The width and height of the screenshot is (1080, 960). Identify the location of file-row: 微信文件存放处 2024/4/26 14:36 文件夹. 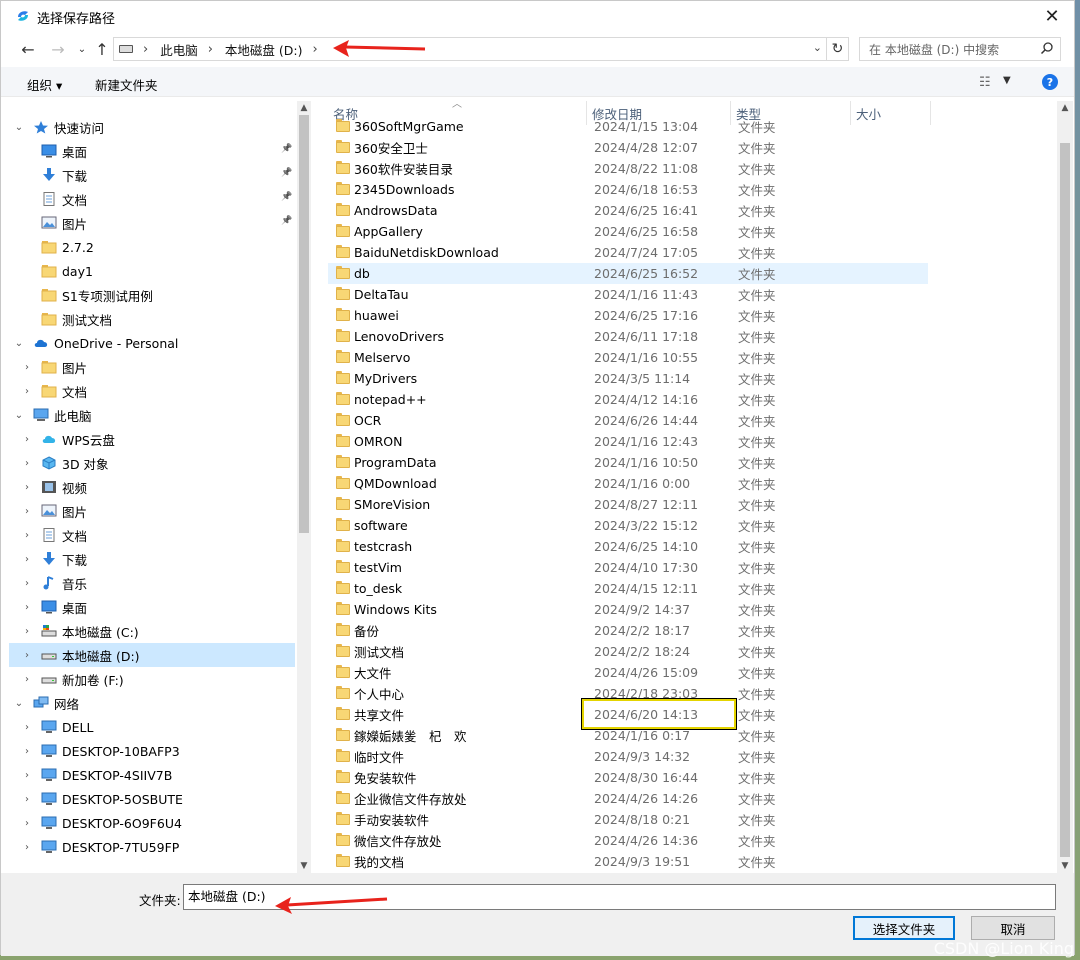
(628, 840).